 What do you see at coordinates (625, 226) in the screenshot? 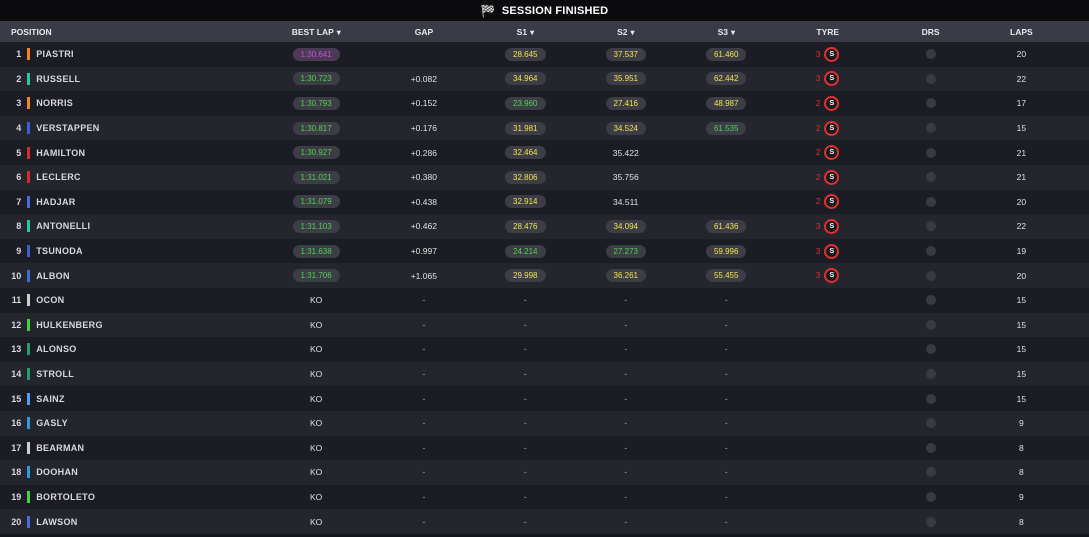
I see `s2-value: 34.094` at bounding box center [625, 226].